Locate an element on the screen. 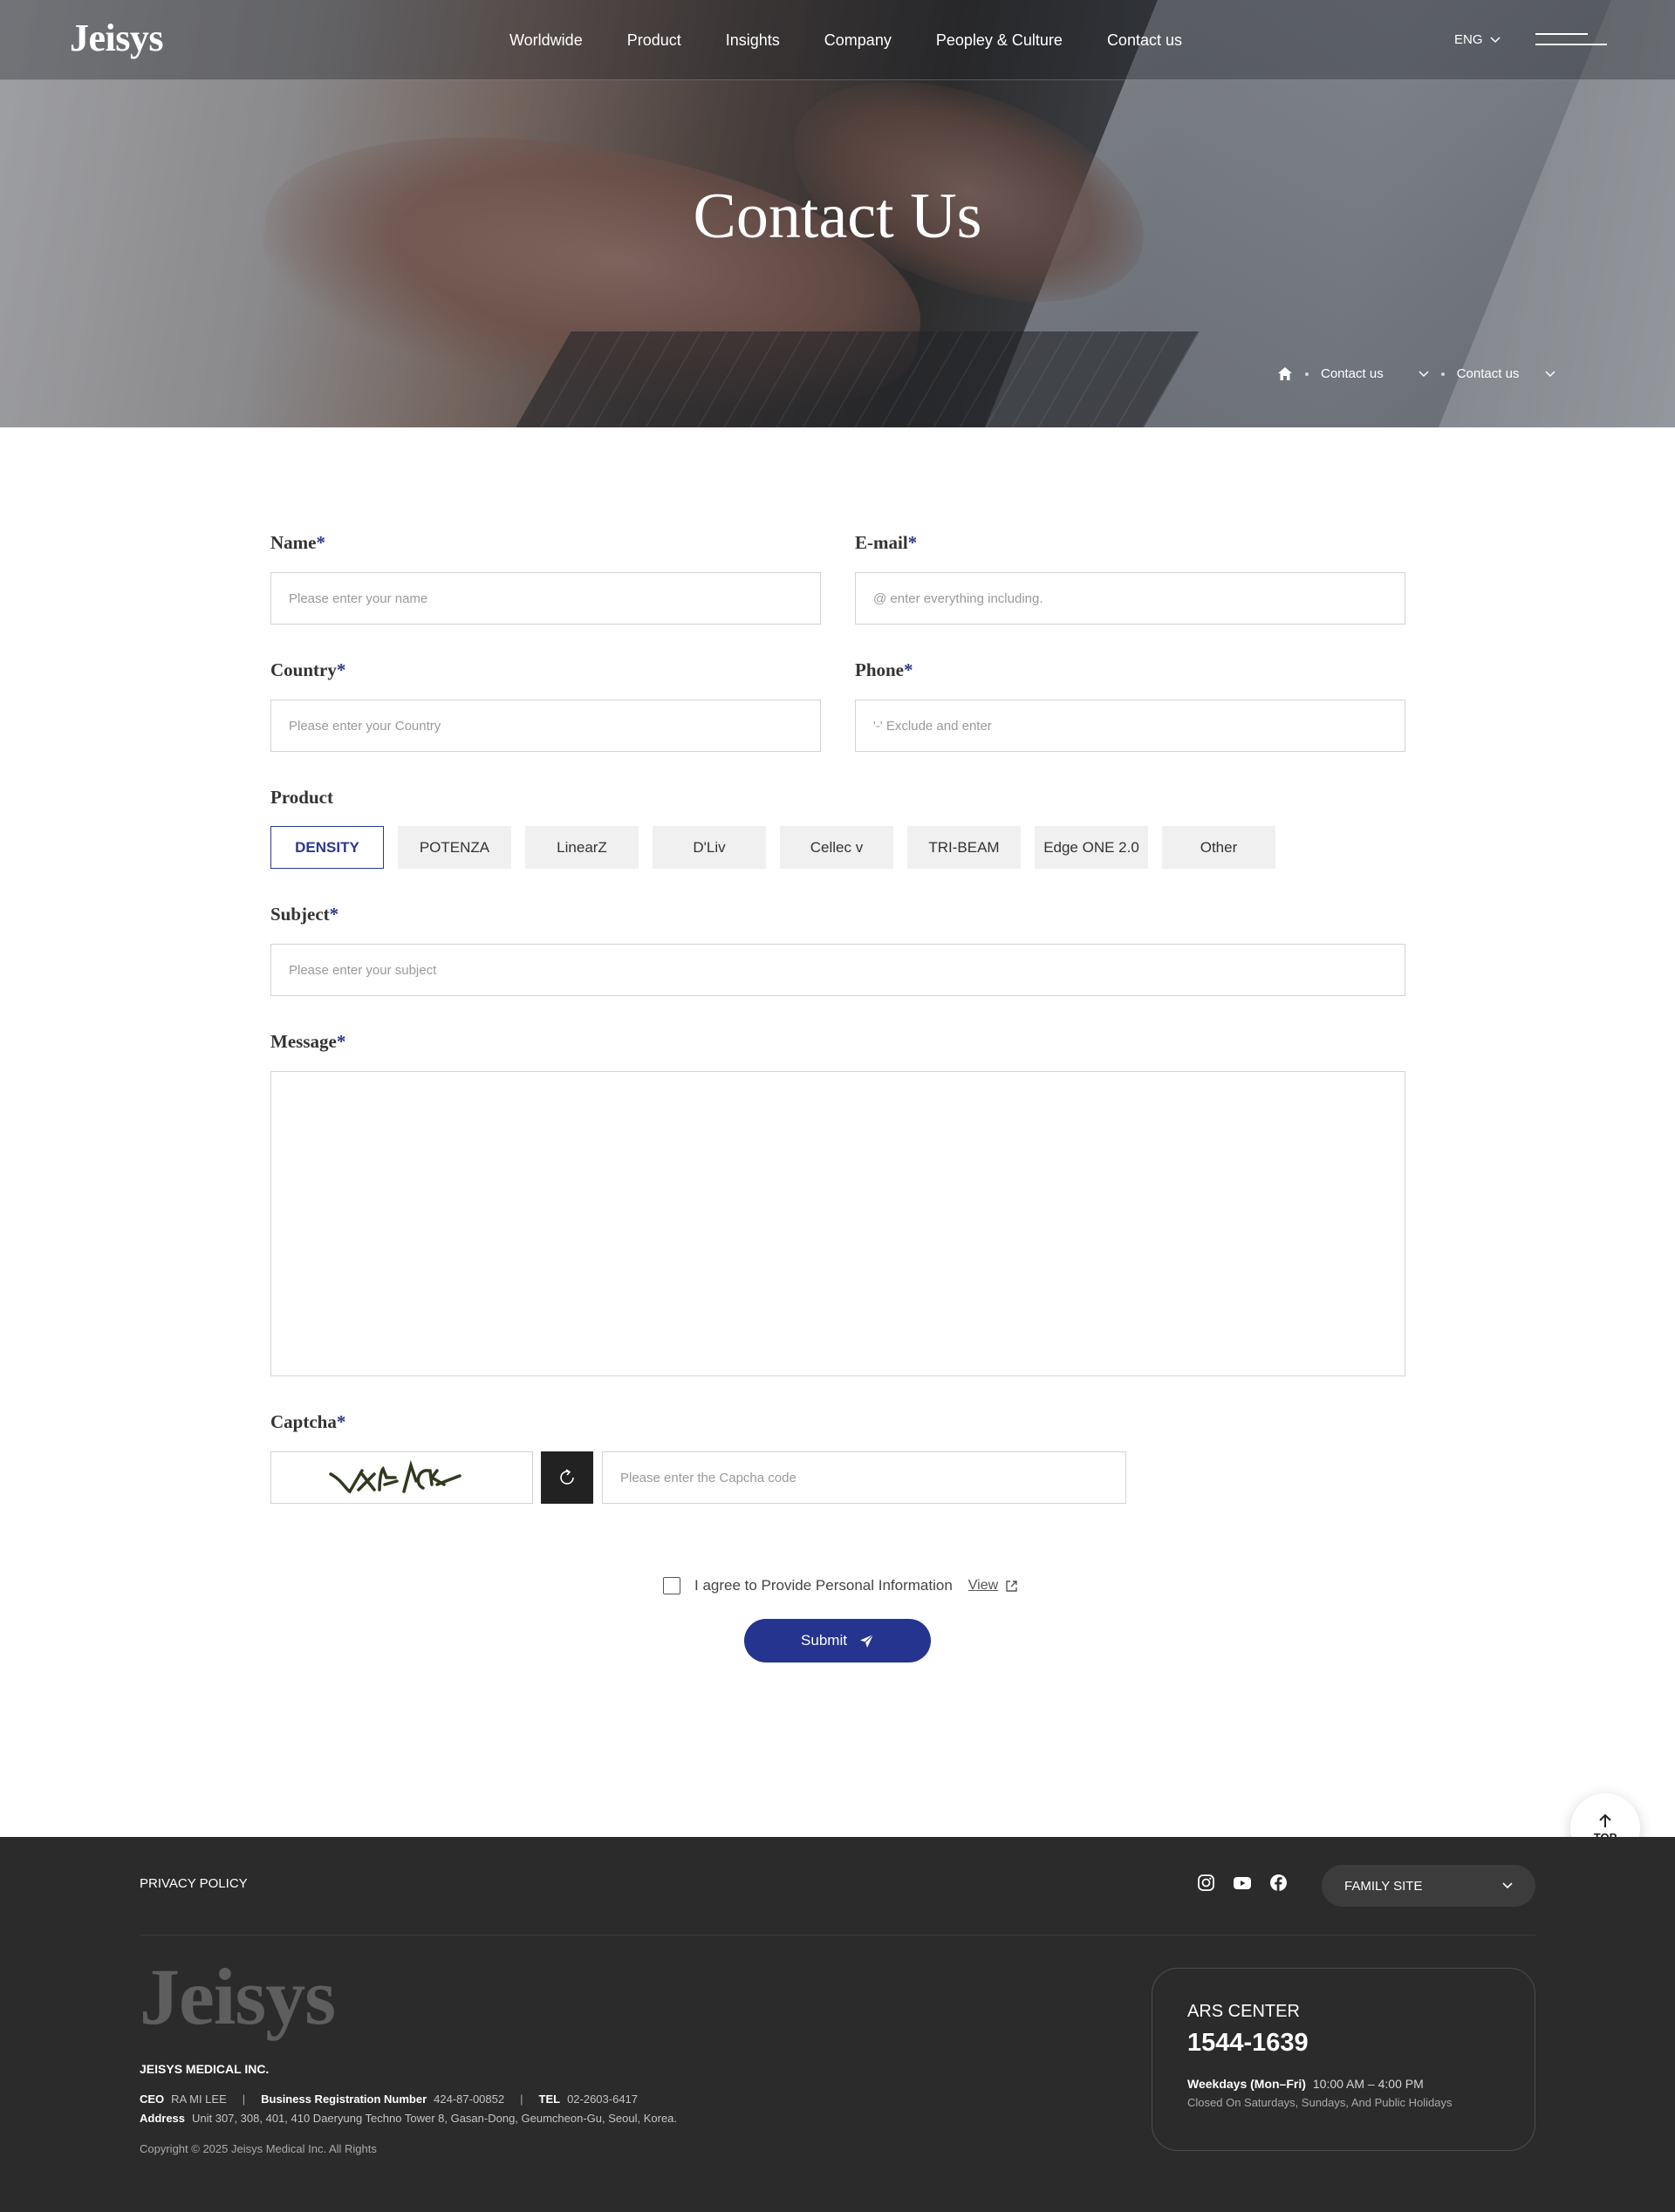 This screenshot has width=1675, height=2212. country-field is located at coordinates (545, 726).